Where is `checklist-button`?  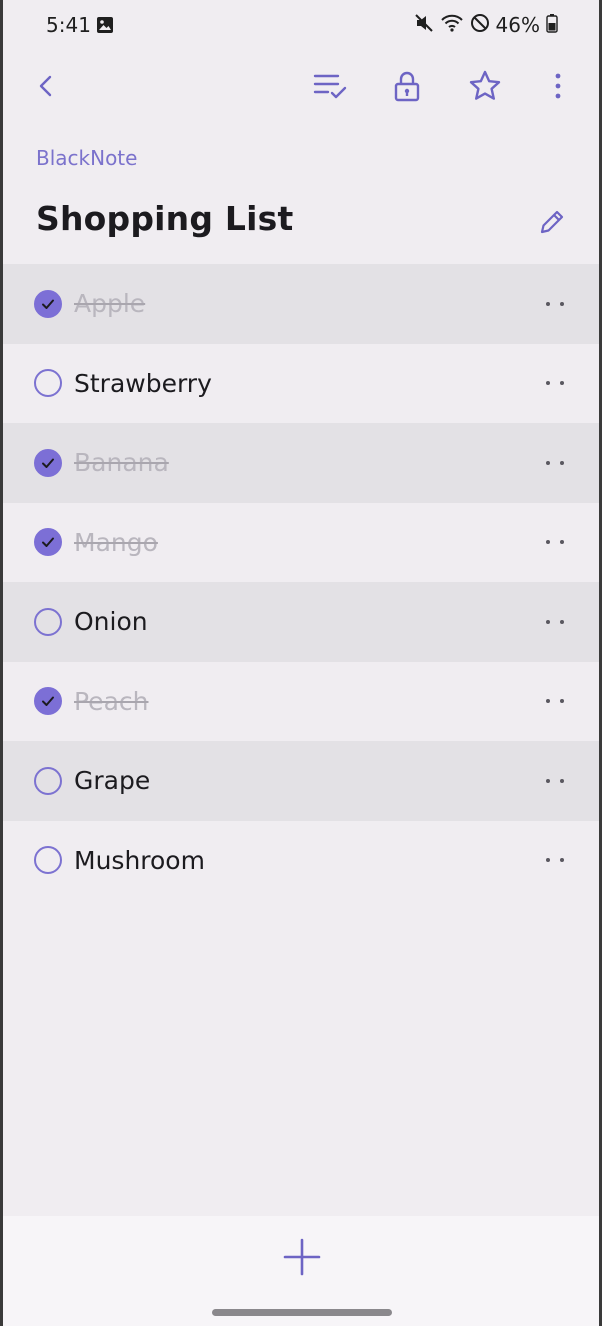 checklist-button is located at coordinates (330, 86).